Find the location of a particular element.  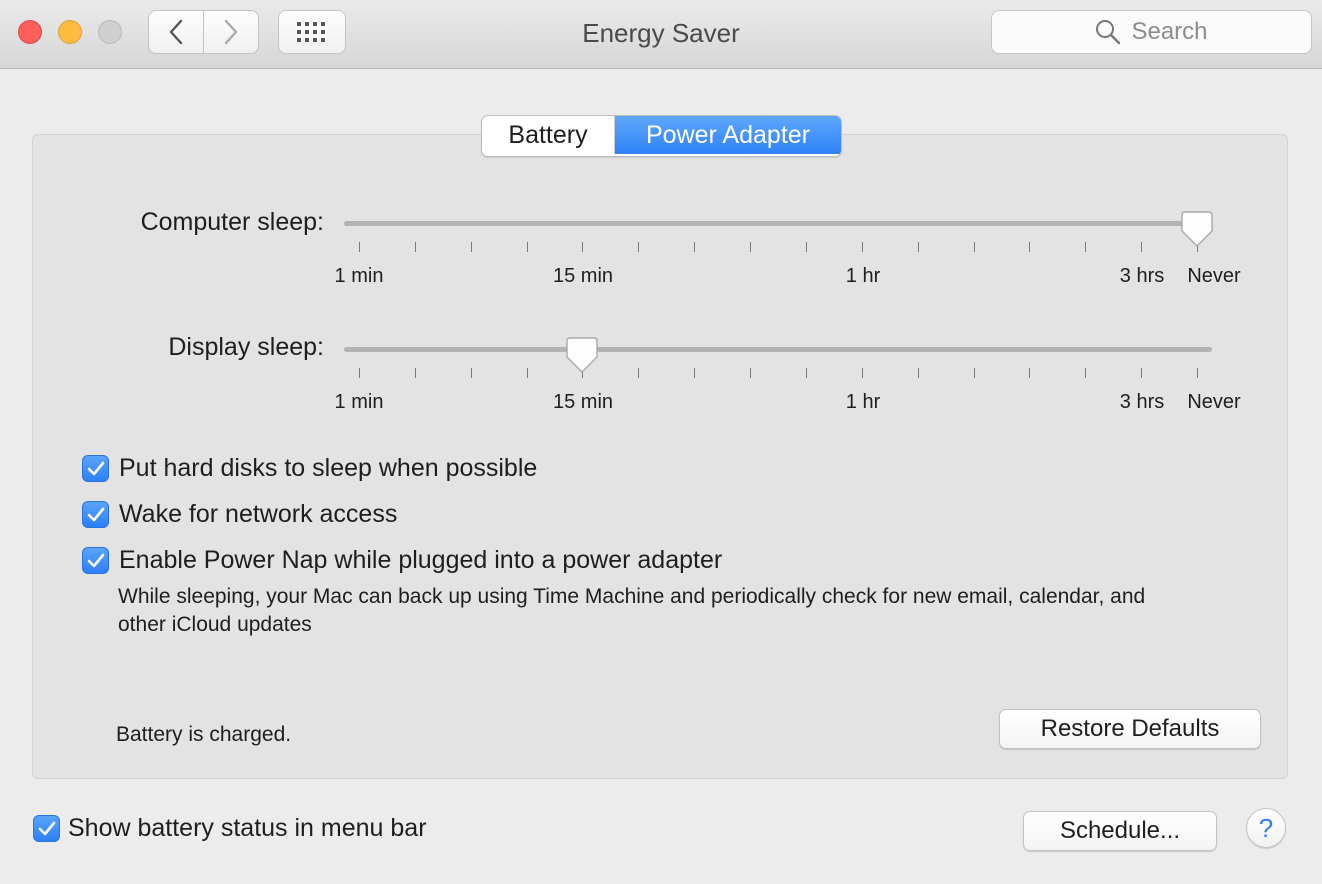

battery-status-text: Battery is charged. is located at coordinates (204, 734).